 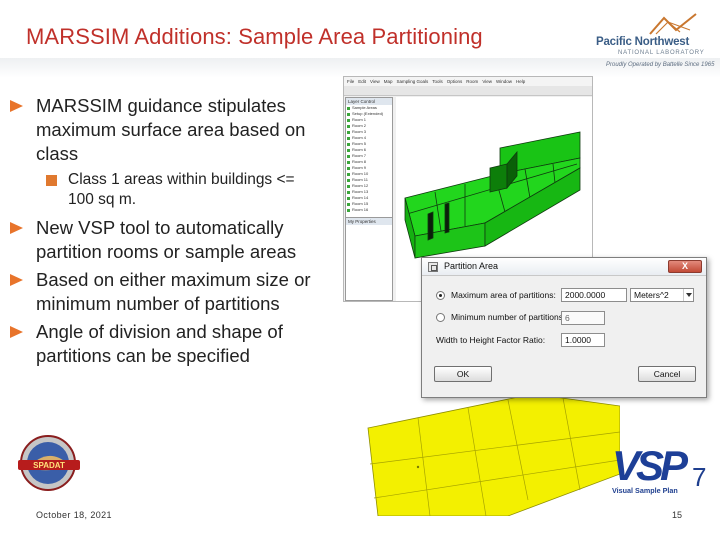 I want to click on page-number: 15, so click(x=677, y=515).